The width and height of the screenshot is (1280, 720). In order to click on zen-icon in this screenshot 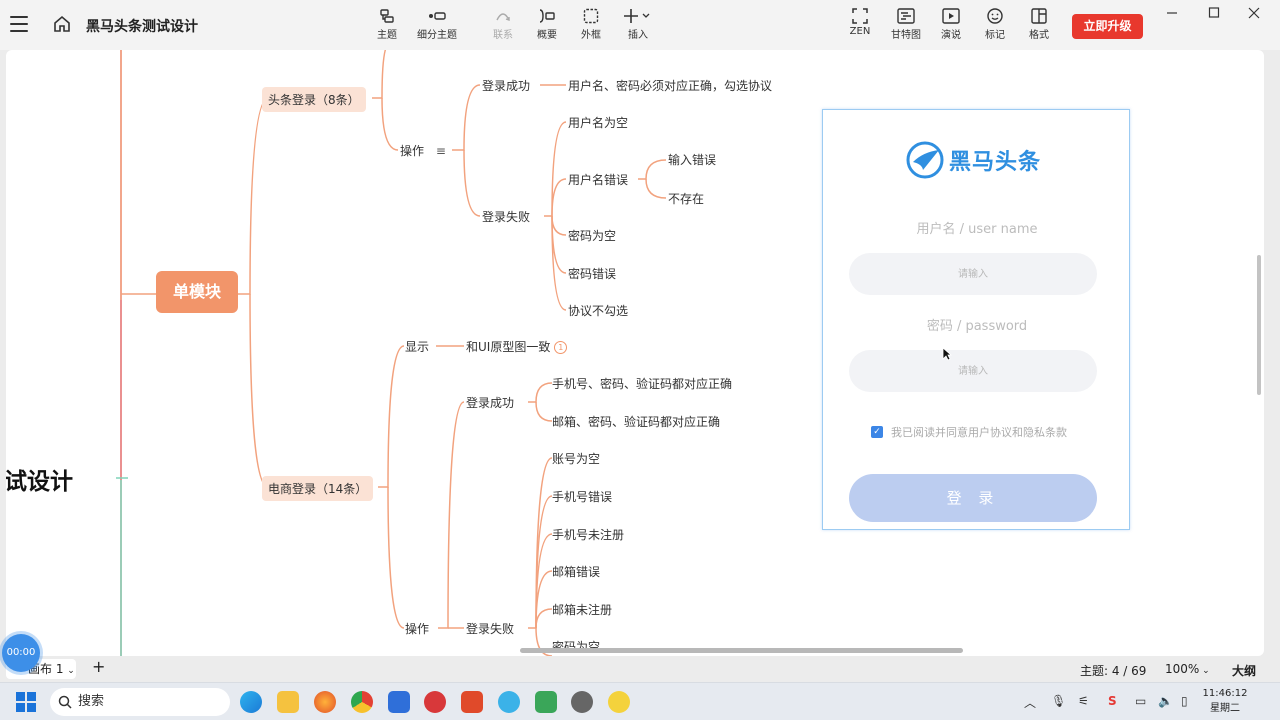, I will do `click(860, 16)`.